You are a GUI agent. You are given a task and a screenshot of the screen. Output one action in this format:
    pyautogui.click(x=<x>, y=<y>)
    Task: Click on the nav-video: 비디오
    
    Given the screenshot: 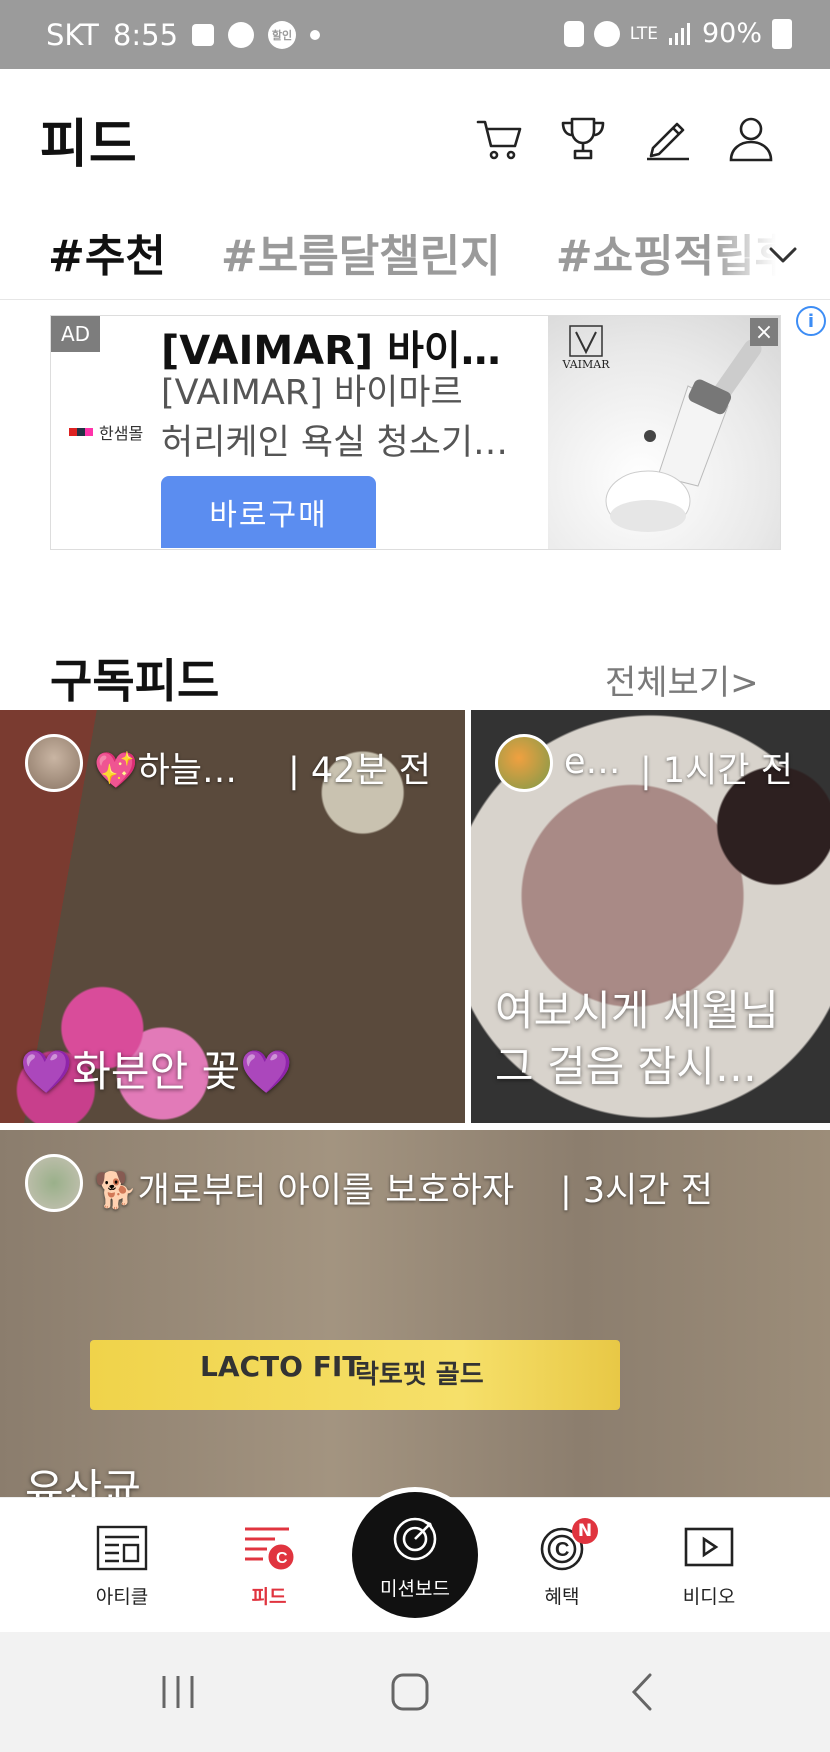 What is the action you would take?
    pyautogui.click(x=709, y=1567)
    